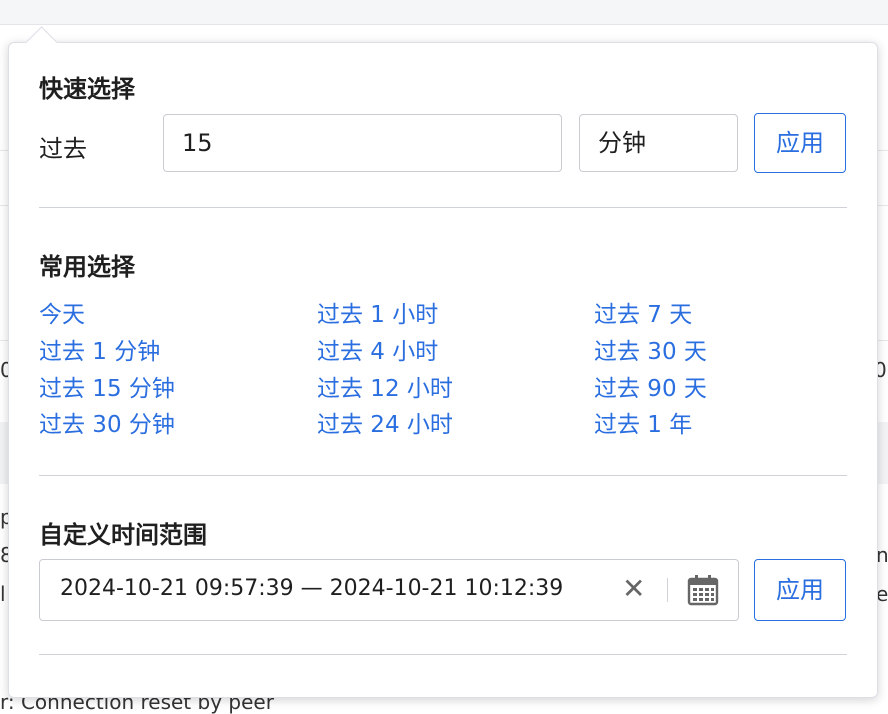  What do you see at coordinates (63, 149) in the screenshot?
I see `quick-select-prefix-label: 过去` at bounding box center [63, 149].